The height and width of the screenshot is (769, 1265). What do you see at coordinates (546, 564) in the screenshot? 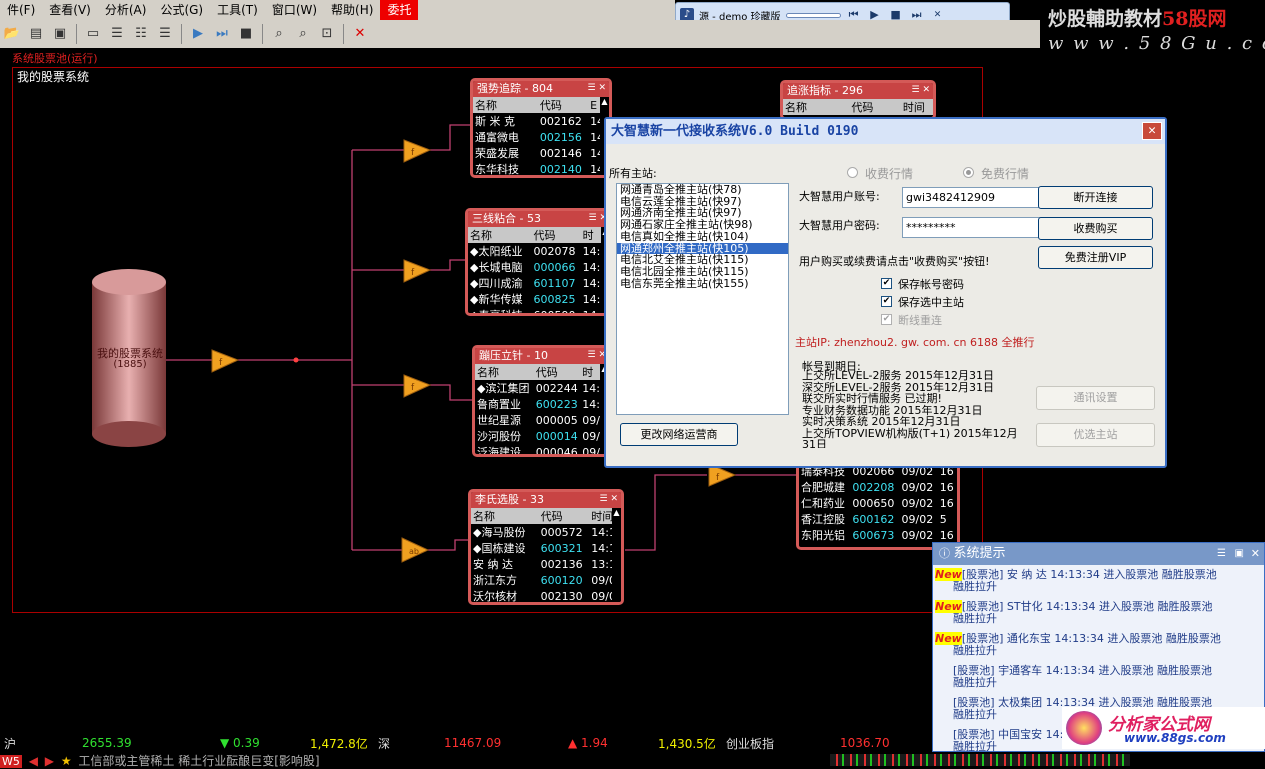
I see `table-row: 安 纳 达 002136 13:1` at bounding box center [546, 564].